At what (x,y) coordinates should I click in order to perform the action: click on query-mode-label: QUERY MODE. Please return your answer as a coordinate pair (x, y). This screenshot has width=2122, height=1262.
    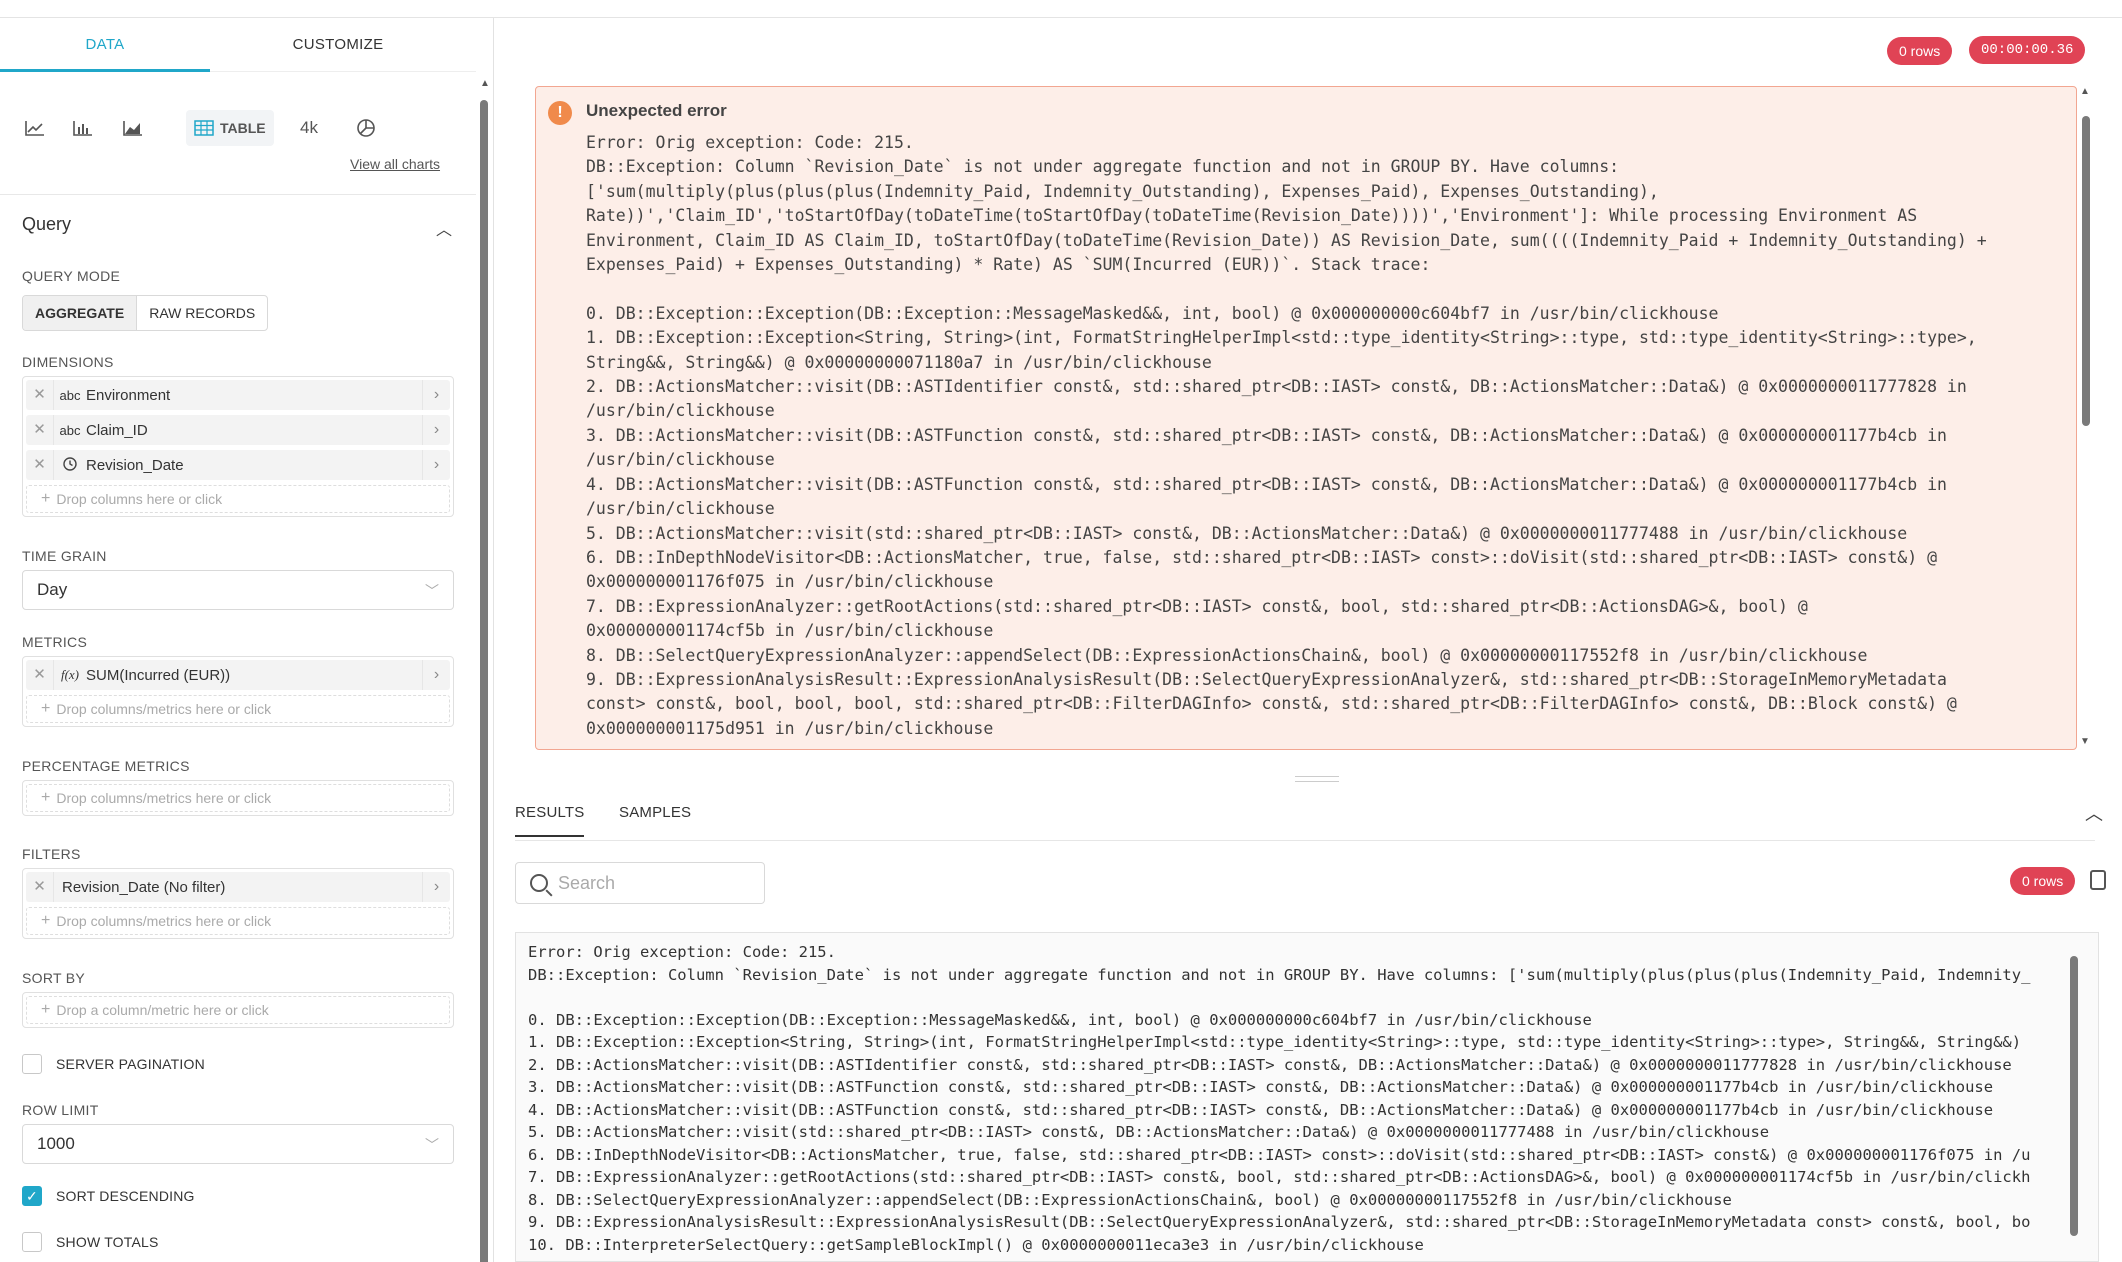
    Looking at the image, I should click on (71, 276).